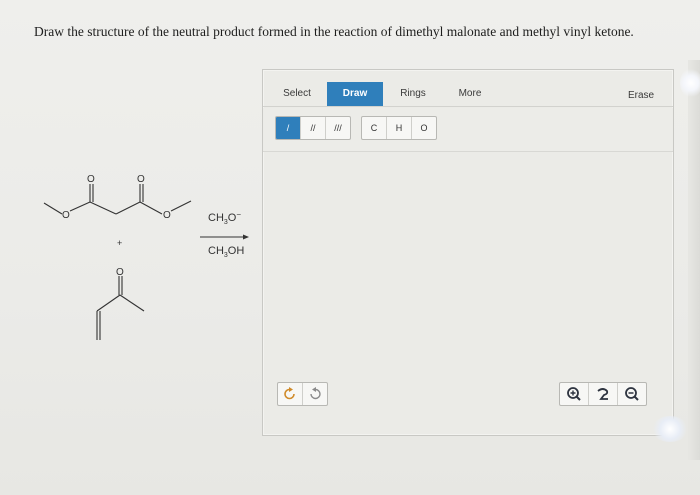  What do you see at coordinates (297, 94) in the screenshot?
I see `tab-select: Select` at bounding box center [297, 94].